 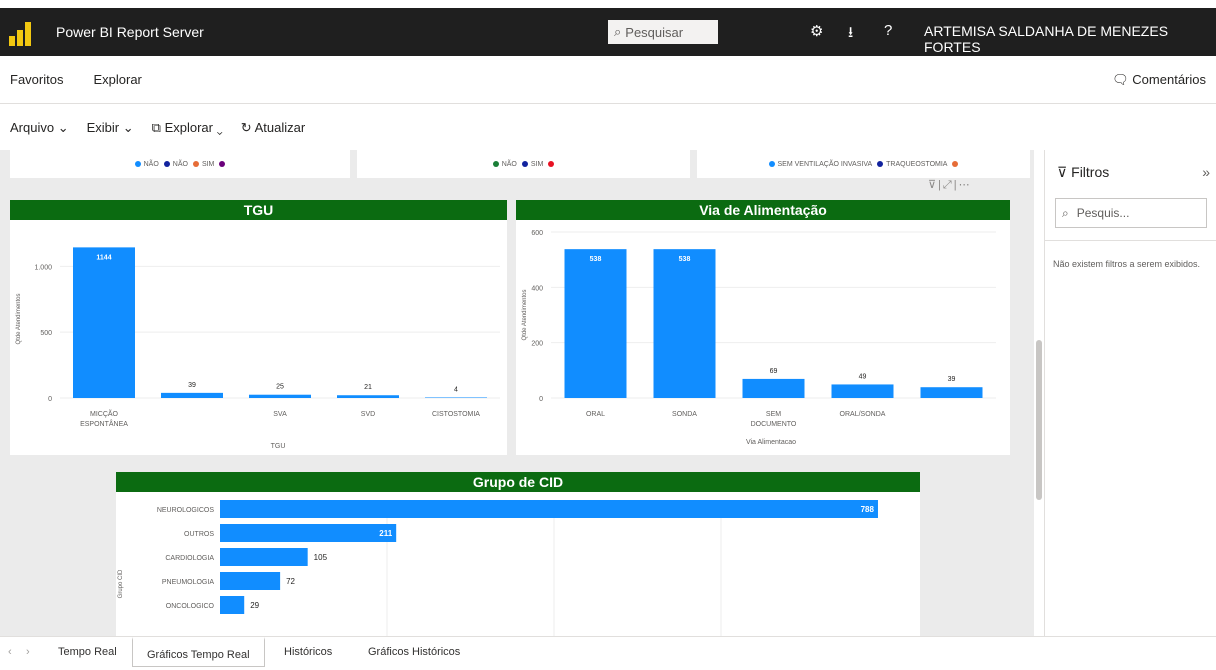 What do you see at coordinates (537, 233) in the screenshot?
I see `y-tick-label: 600` at bounding box center [537, 233].